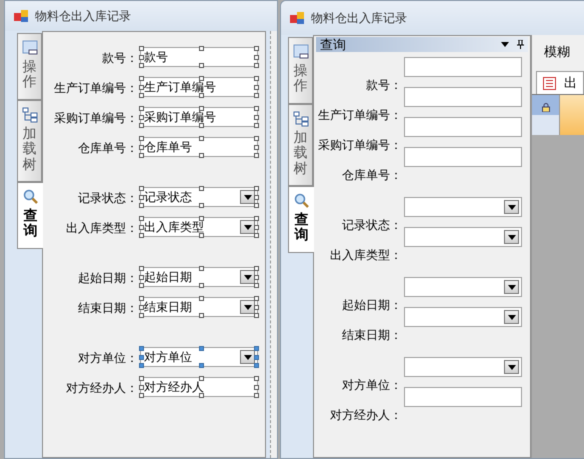 The width and height of the screenshot is (584, 459). I want to click on result-tab: 出, so click(560, 82).